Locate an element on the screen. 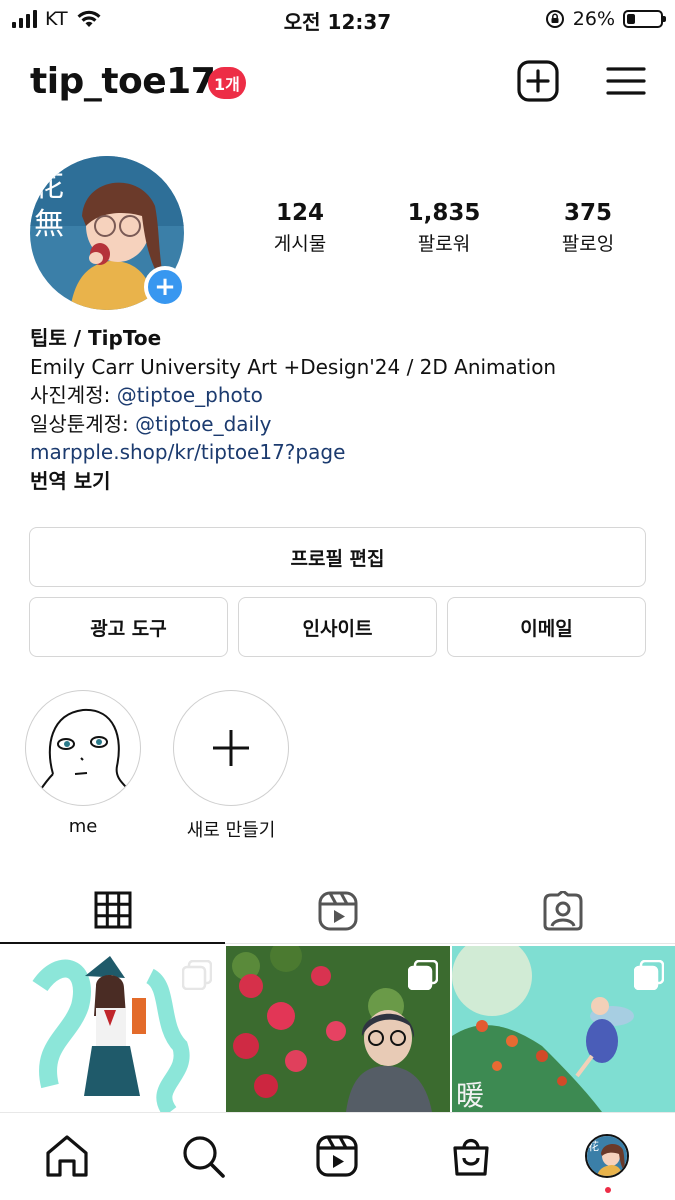 The image size is (675, 1200). grid-icon is located at coordinates (112, 910).